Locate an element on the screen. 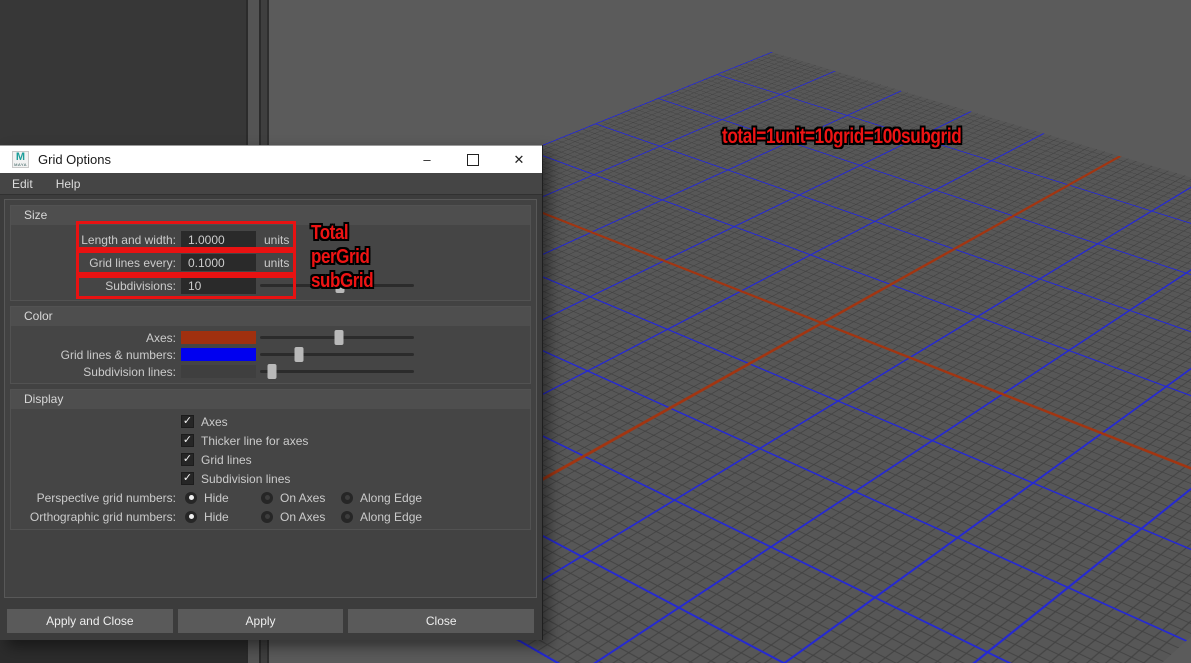 This screenshot has width=1191, height=663. axes-checkbox-label: Axes is located at coordinates (214, 421).